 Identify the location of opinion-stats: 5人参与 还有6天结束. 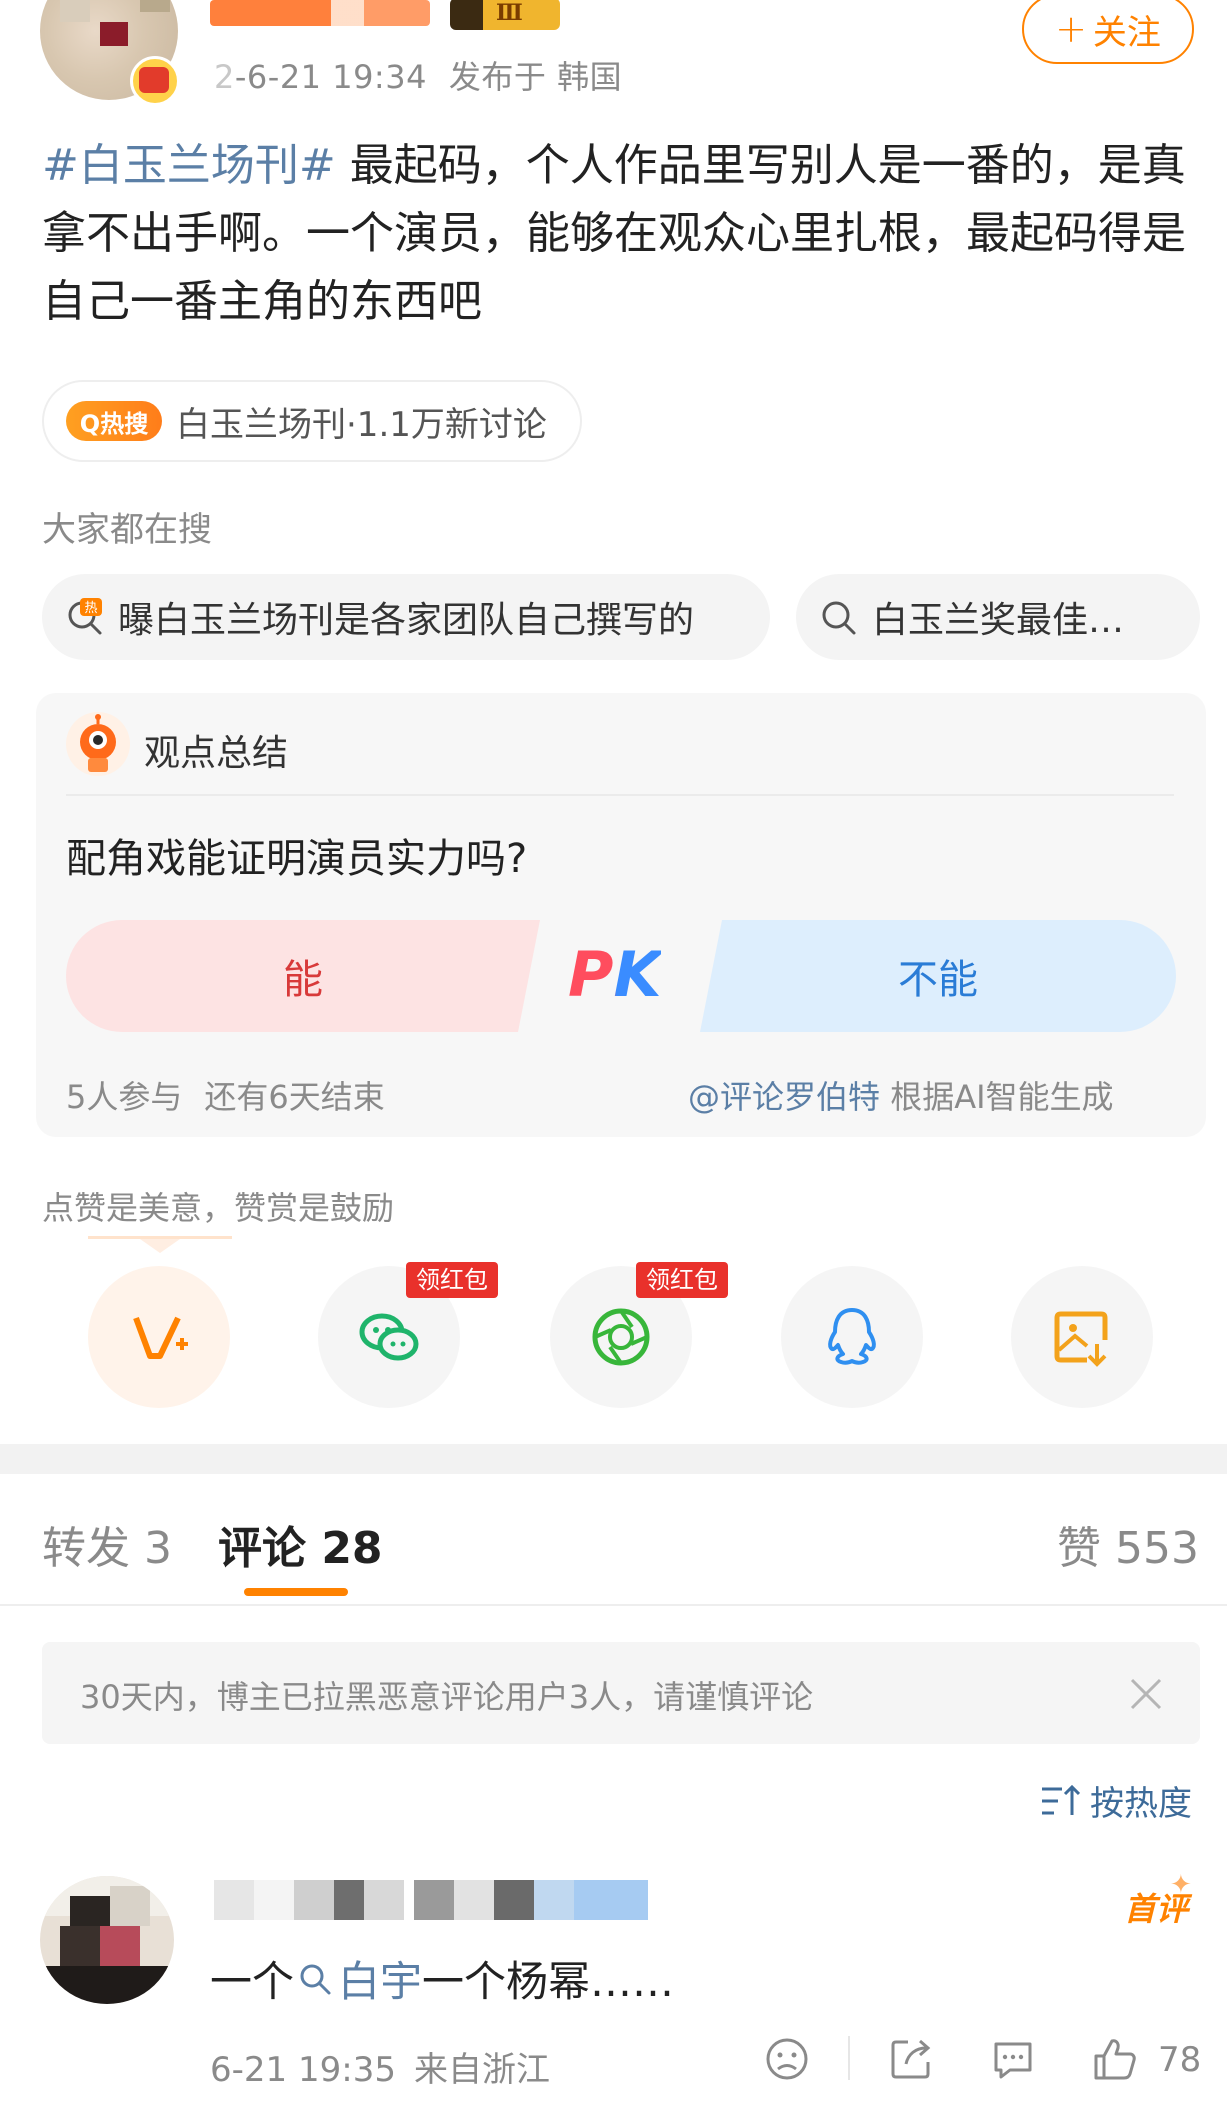
(225, 1095).